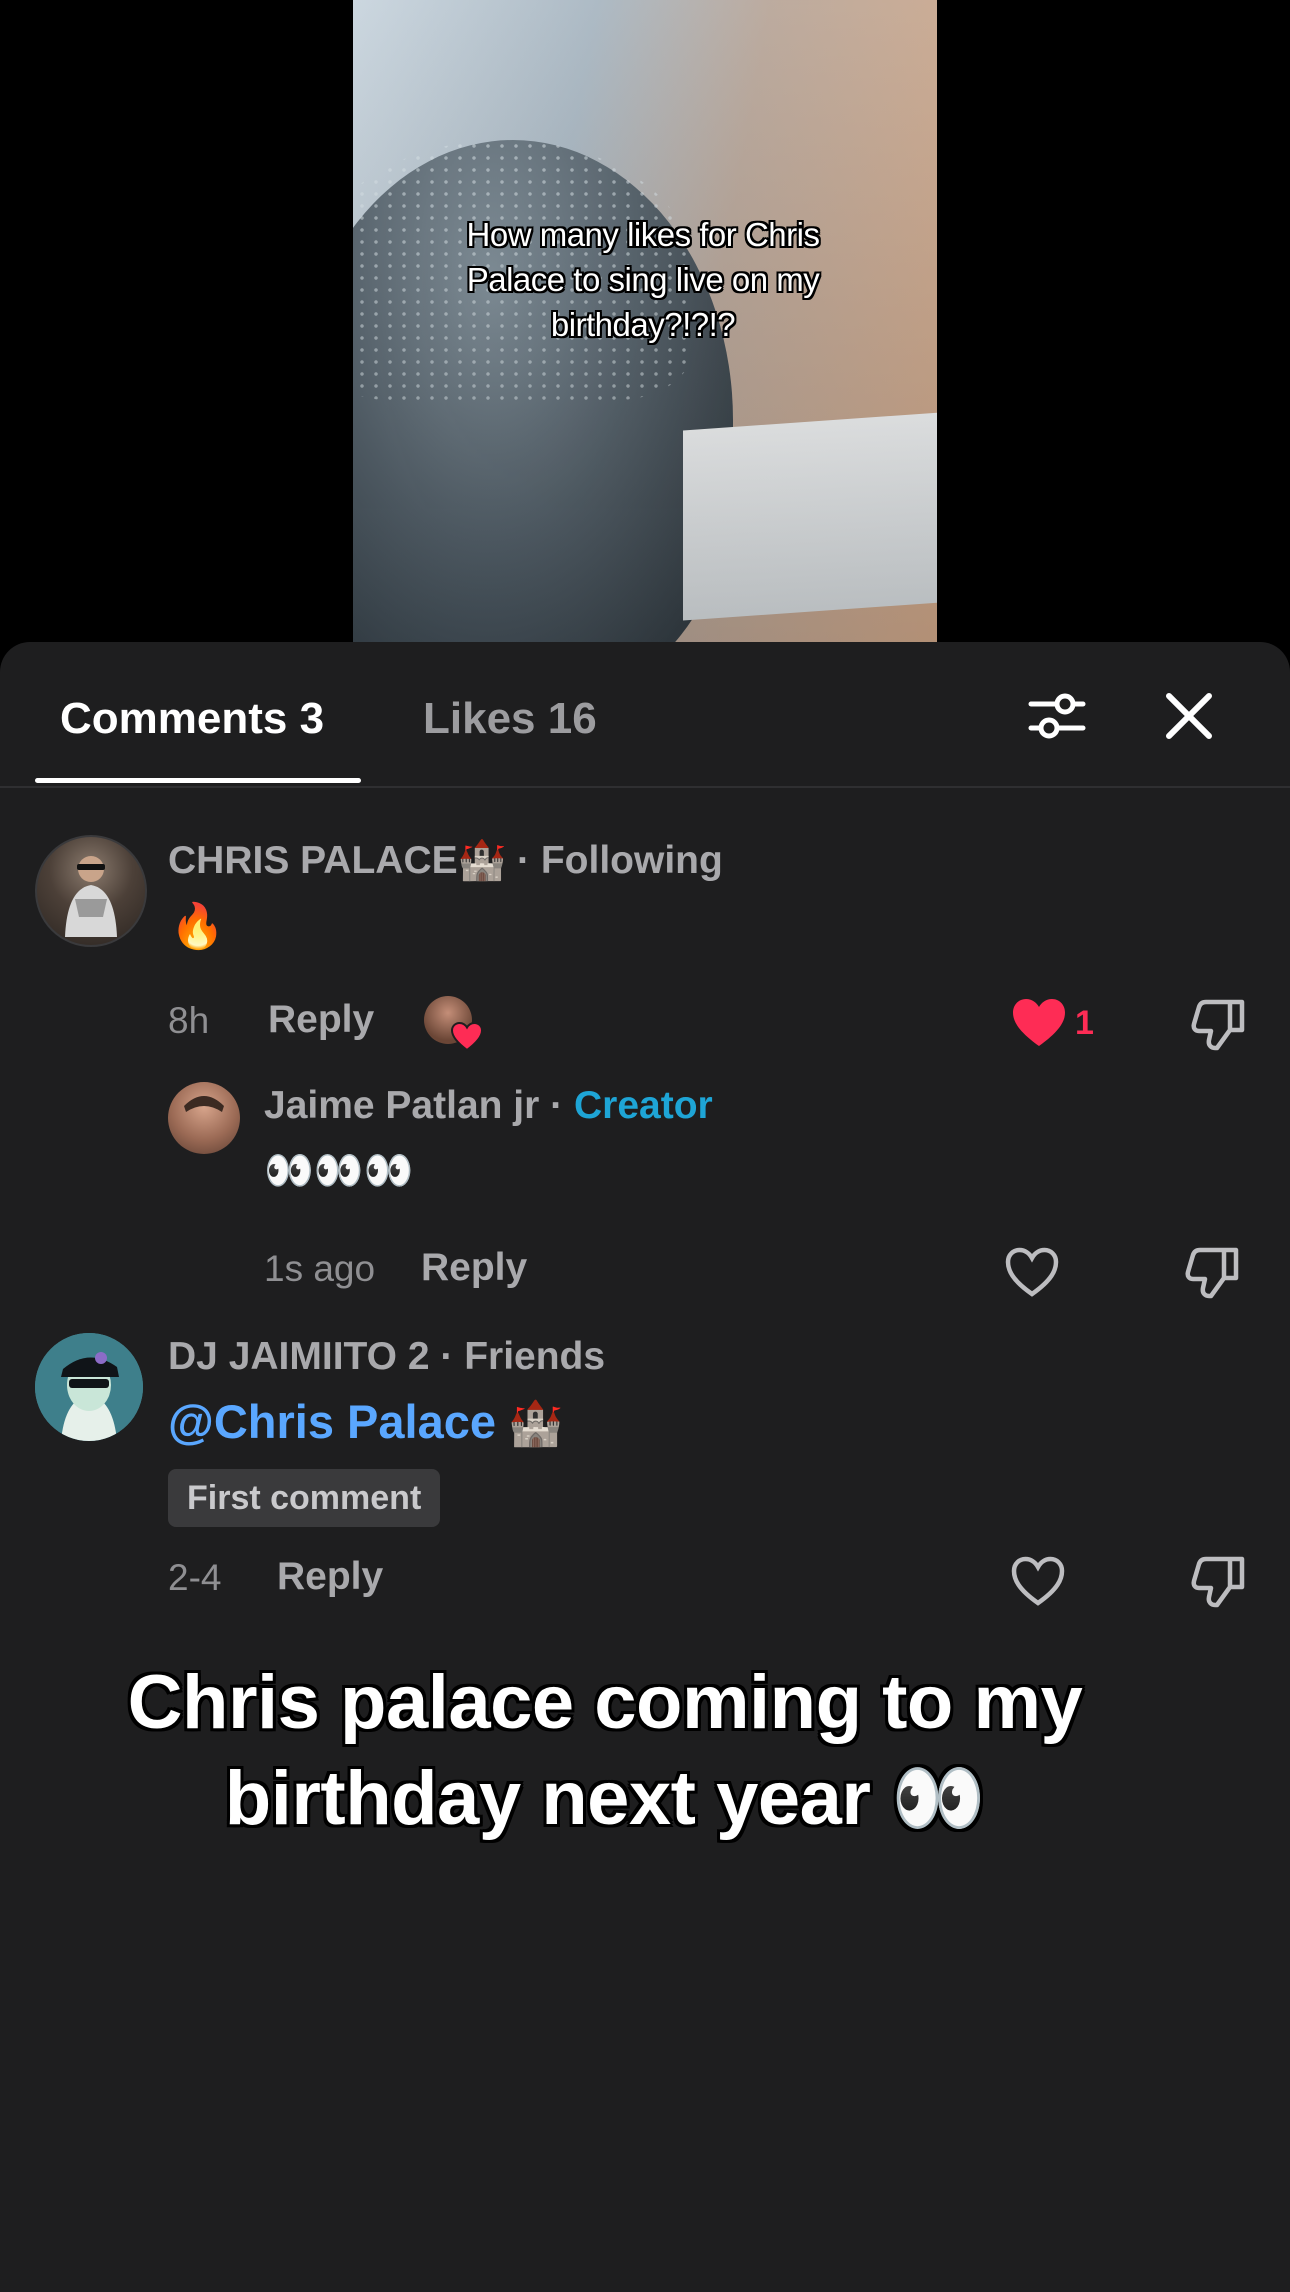 The height and width of the screenshot is (2292, 1290). I want to click on active-tab-indicator, so click(198, 780).